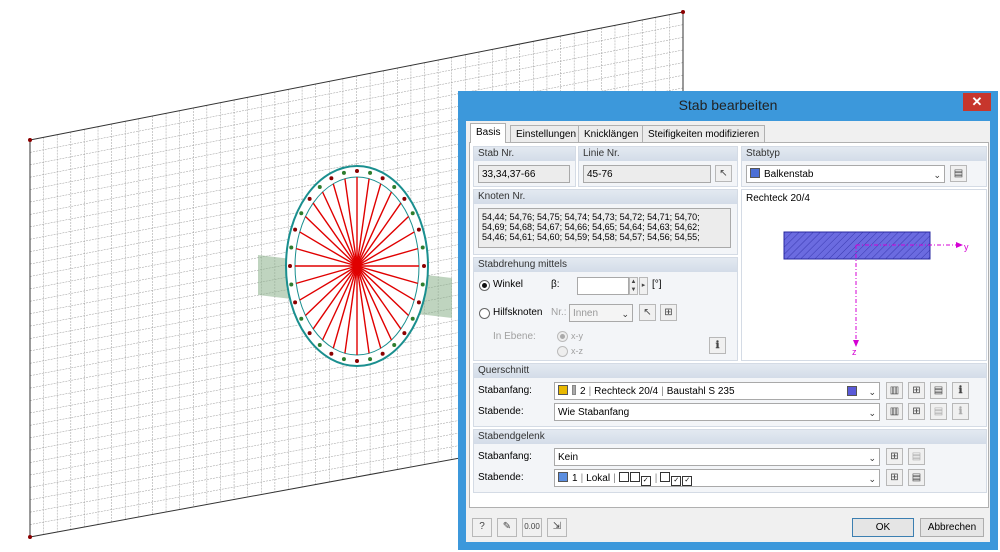  I want to click on edit-hinge-button-2: ▤, so click(916, 477).